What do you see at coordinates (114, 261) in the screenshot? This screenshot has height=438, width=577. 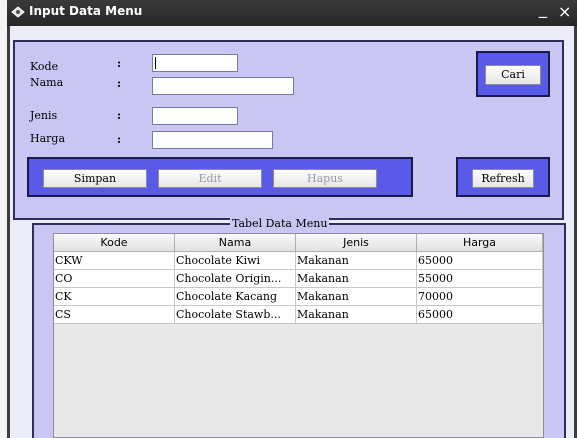 I see `cell-kode: CKW` at bounding box center [114, 261].